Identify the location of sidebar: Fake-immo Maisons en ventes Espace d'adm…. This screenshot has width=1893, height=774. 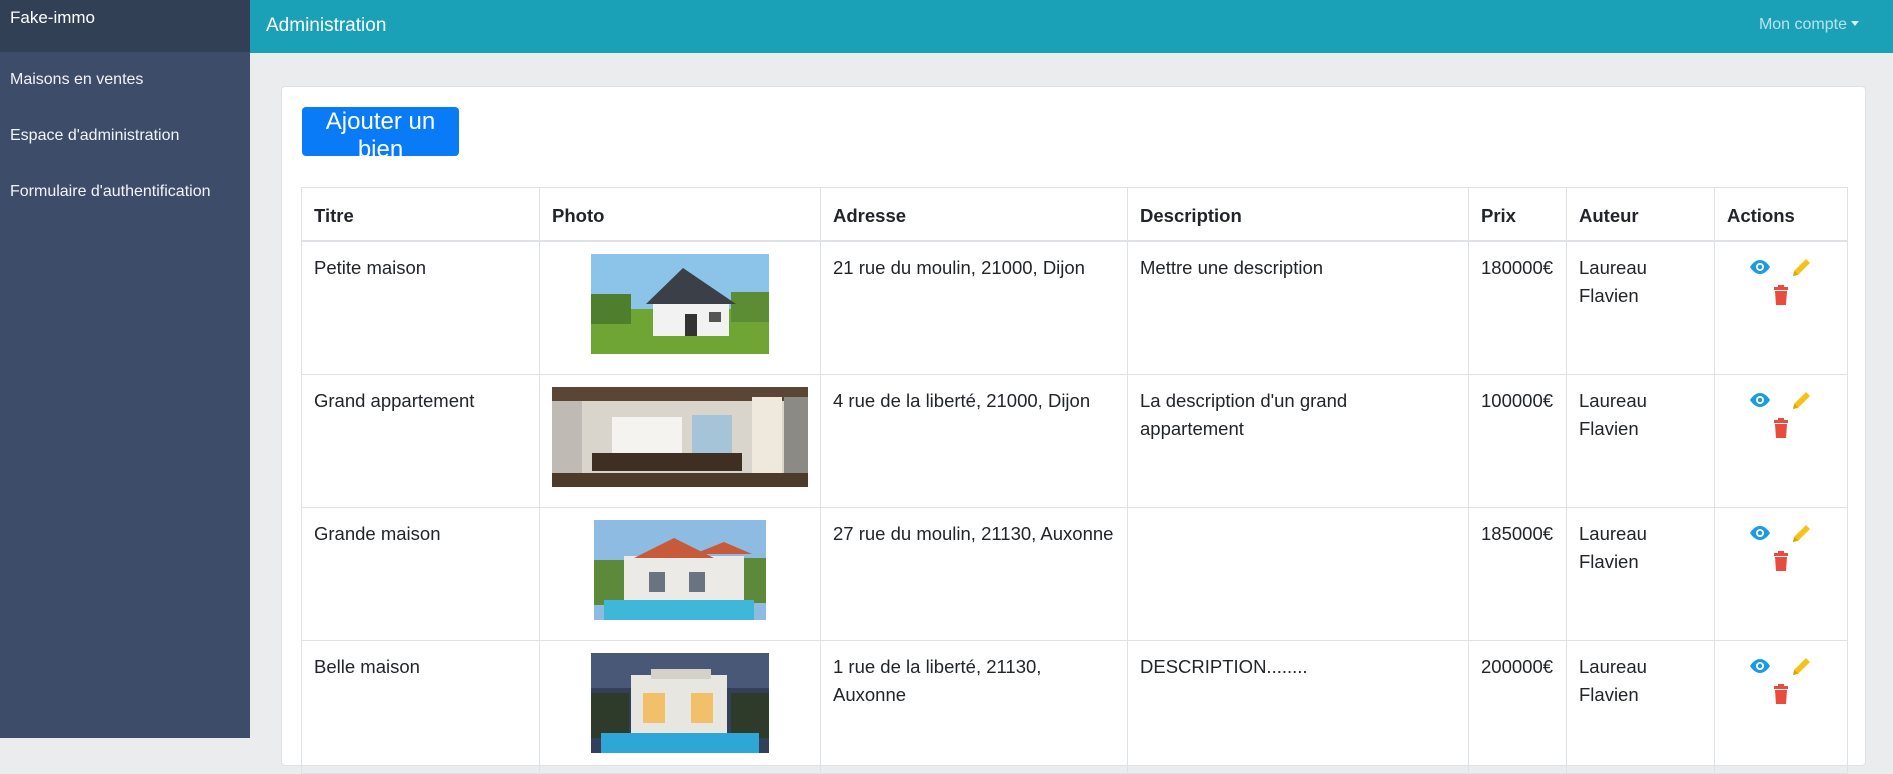
(125, 369).